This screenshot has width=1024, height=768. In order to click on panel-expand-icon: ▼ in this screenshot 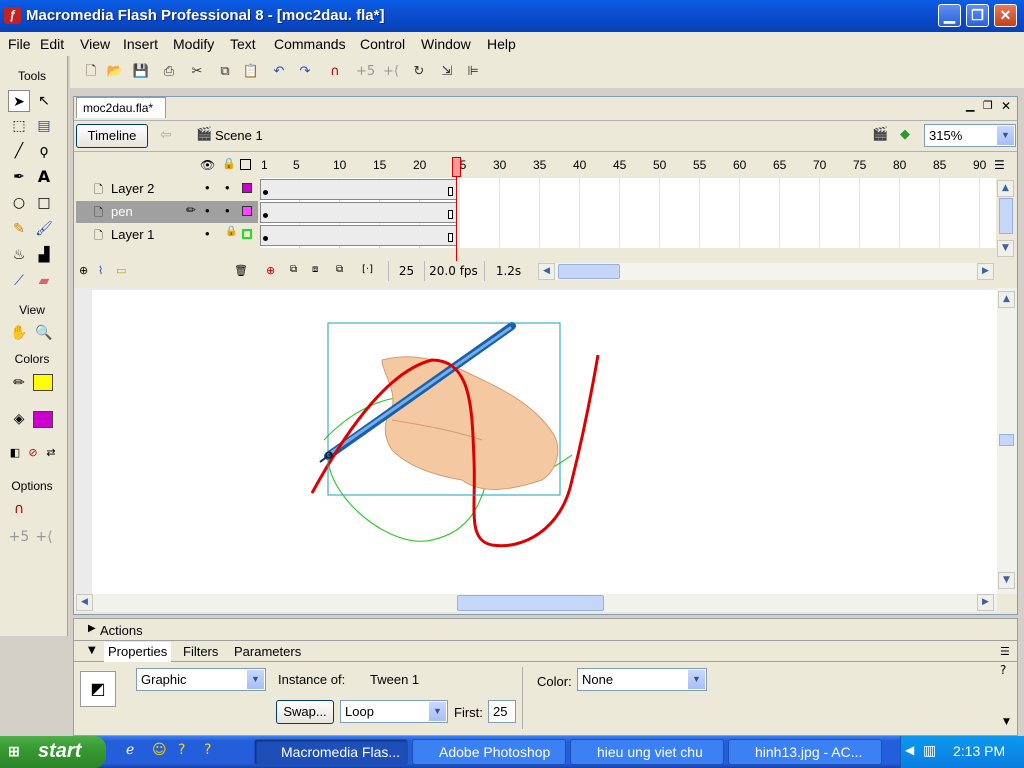, I will do `click(1006, 722)`.